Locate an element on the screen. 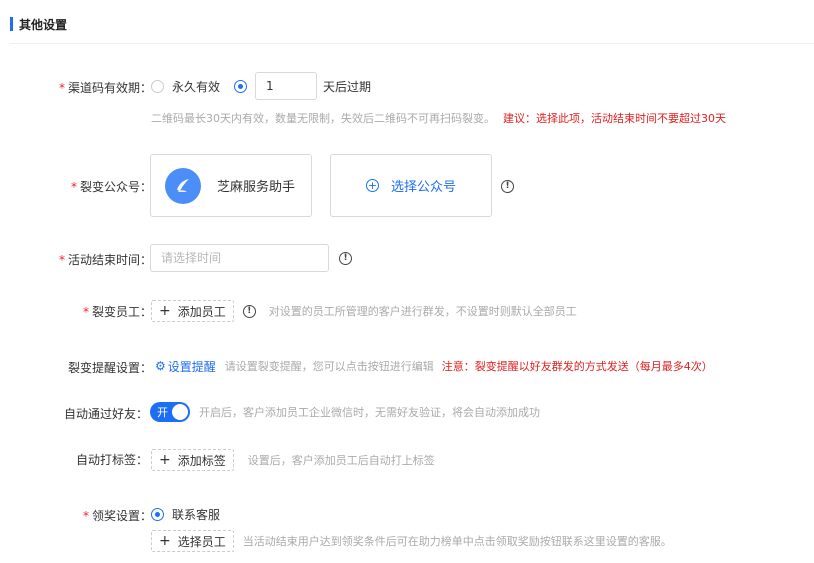 Image resolution: width=814 pixels, height=563 pixels. end-time-label-text: 活动结束时间： is located at coordinates (109, 260).